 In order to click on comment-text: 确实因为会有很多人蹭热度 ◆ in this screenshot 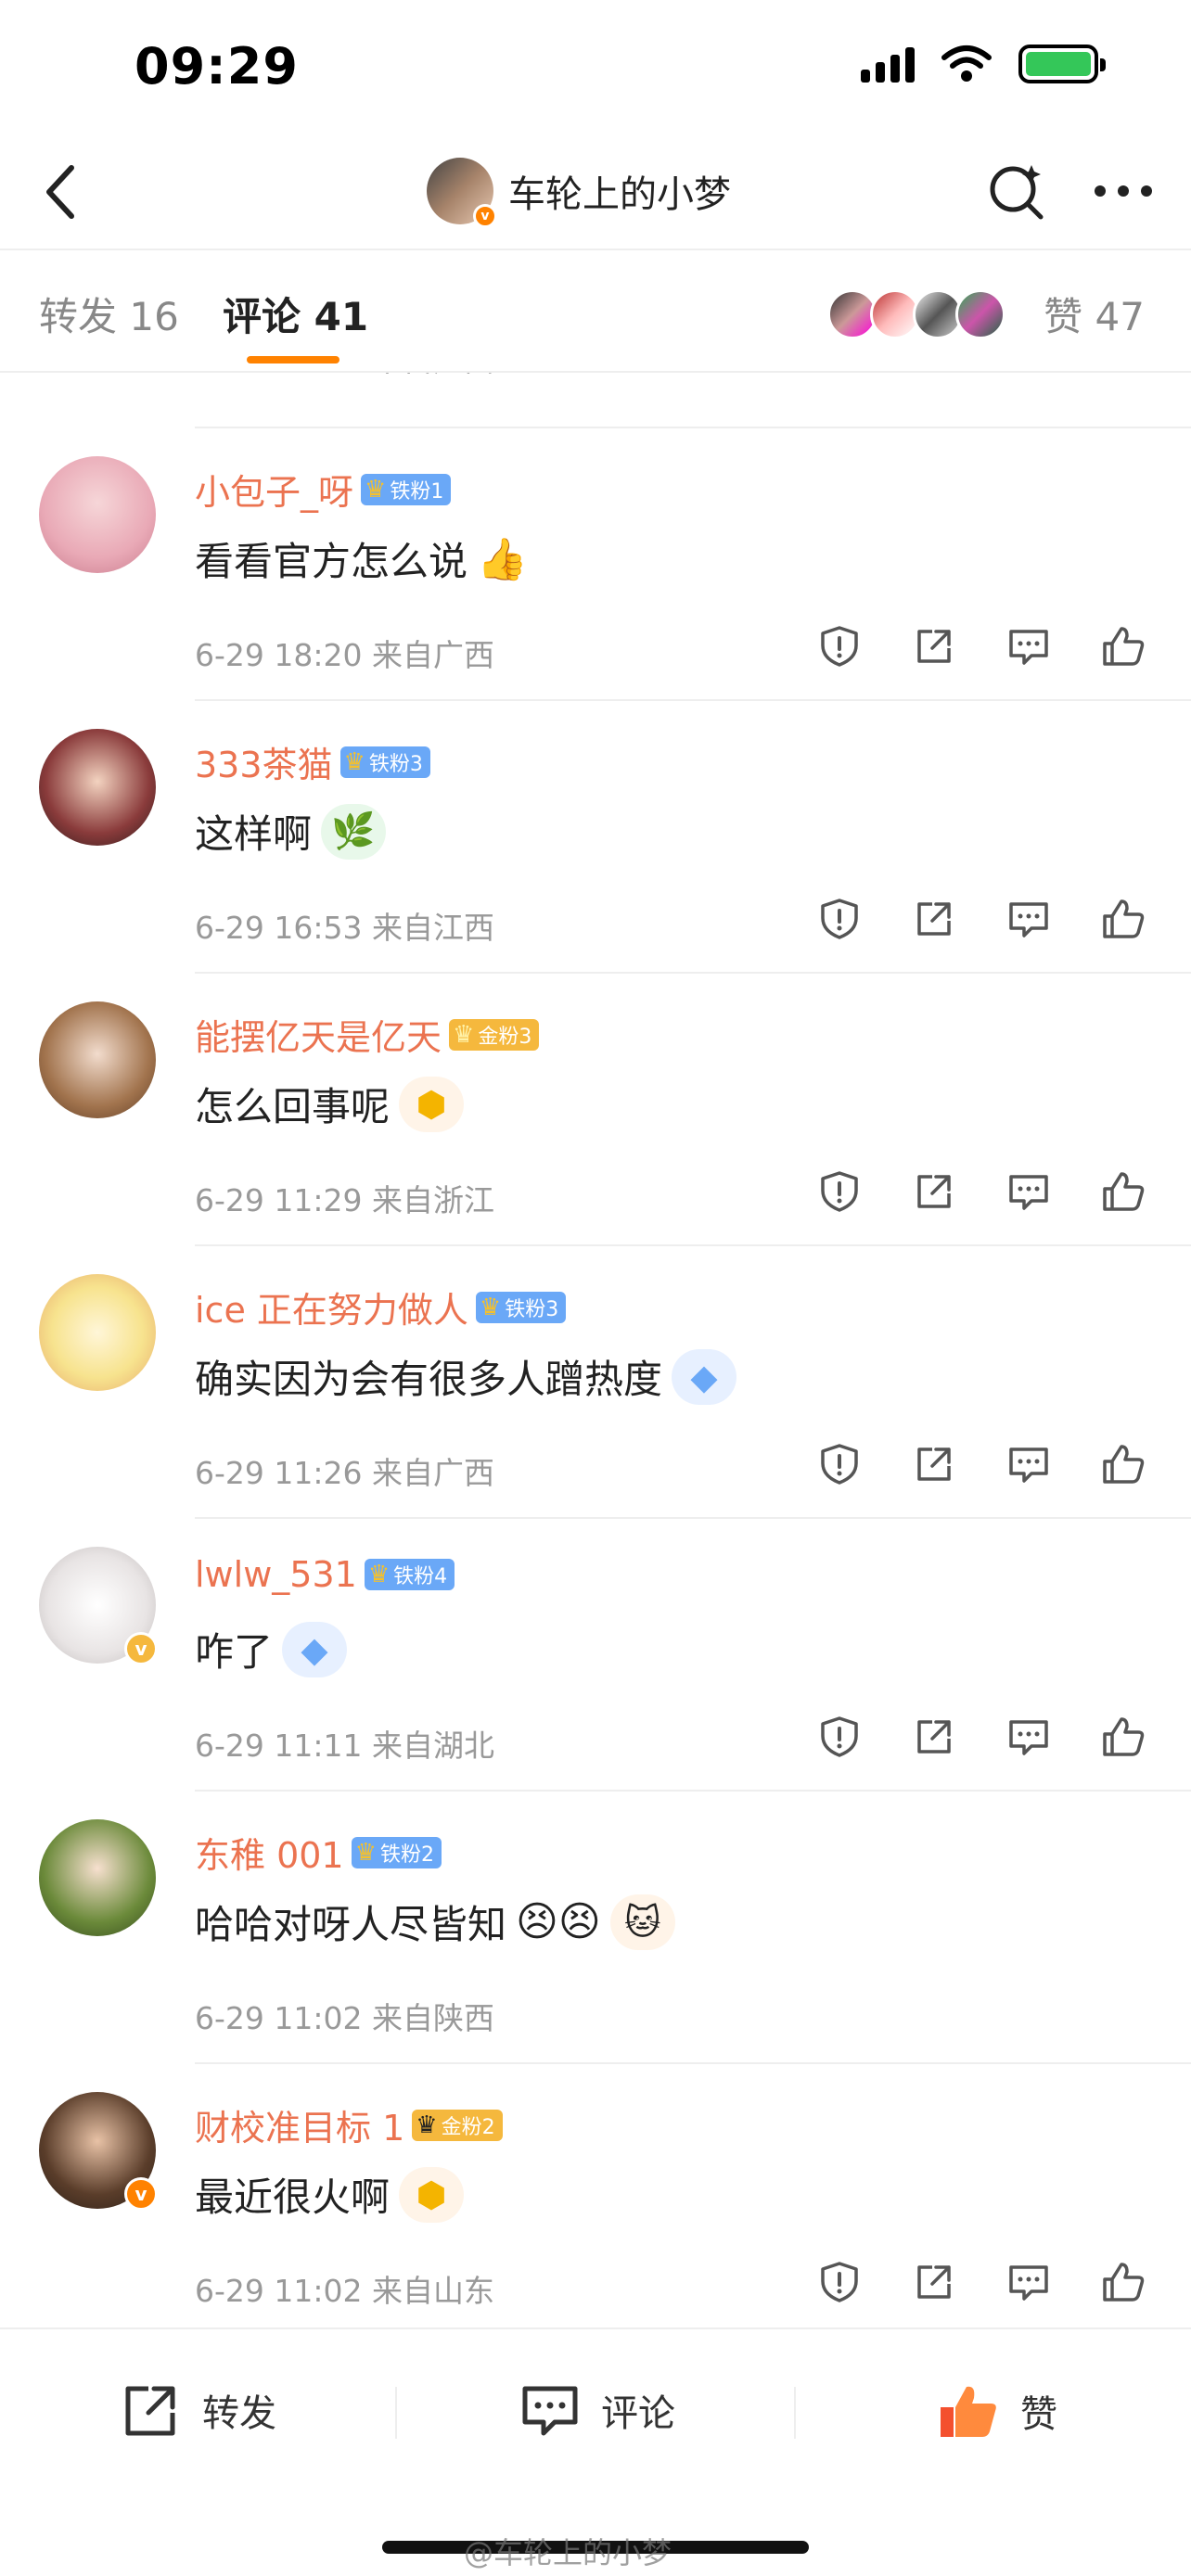, I will do `click(466, 1377)`.